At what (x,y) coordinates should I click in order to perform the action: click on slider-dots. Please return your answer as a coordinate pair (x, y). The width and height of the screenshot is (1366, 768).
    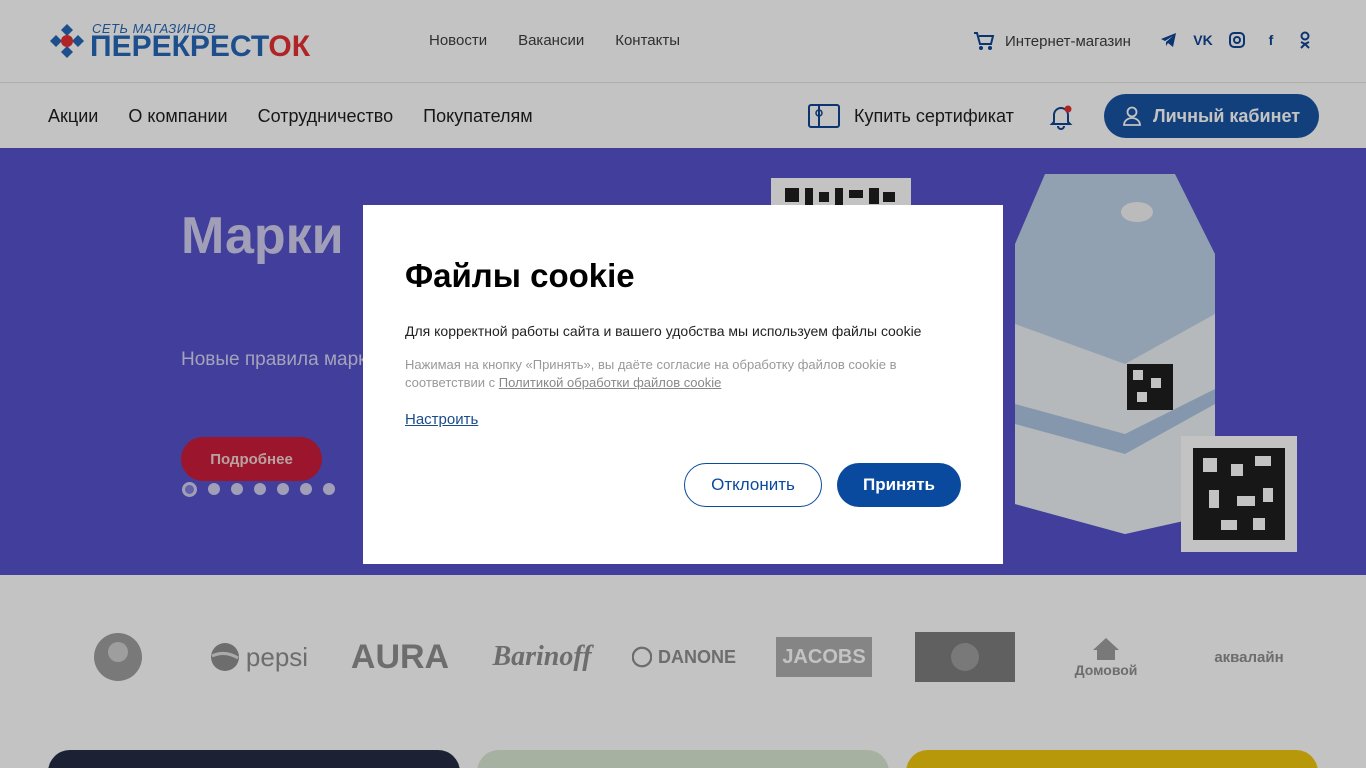
    Looking at the image, I should click on (258, 489).